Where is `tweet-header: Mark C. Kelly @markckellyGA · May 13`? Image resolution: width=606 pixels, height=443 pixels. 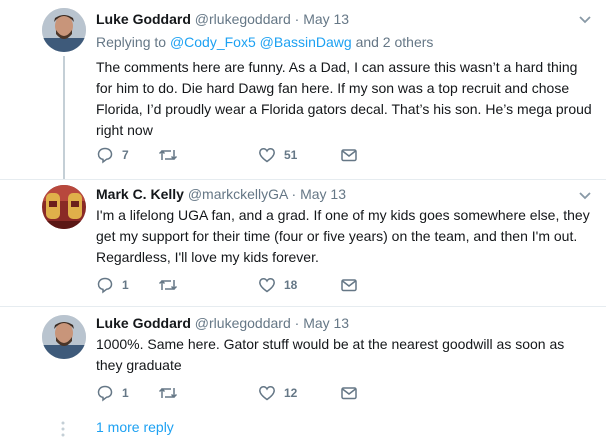
tweet-header: Mark C. Kelly @markckellyGA · May 13 is located at coordinates (344, 194).